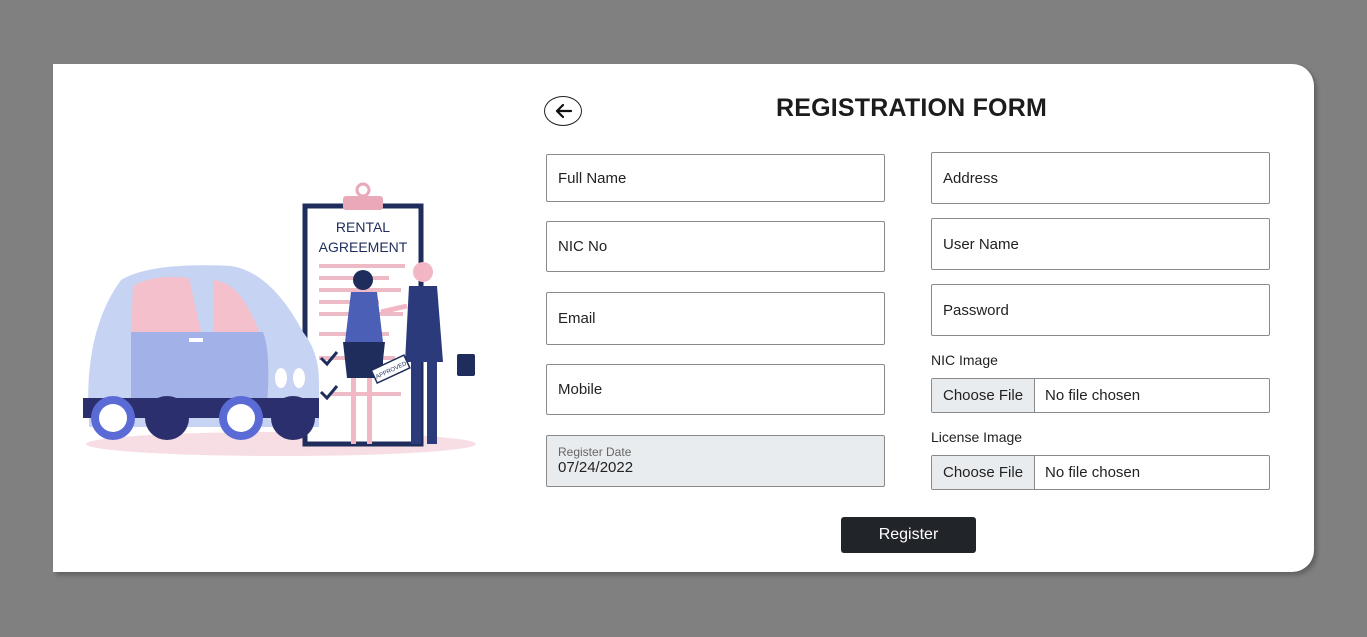 Image resolution: width=1367 pixels, height=637 pixels. Describe the element at coordinates (363, 227) in the screenshot. I see `svg-text: RENTAL` at that location.